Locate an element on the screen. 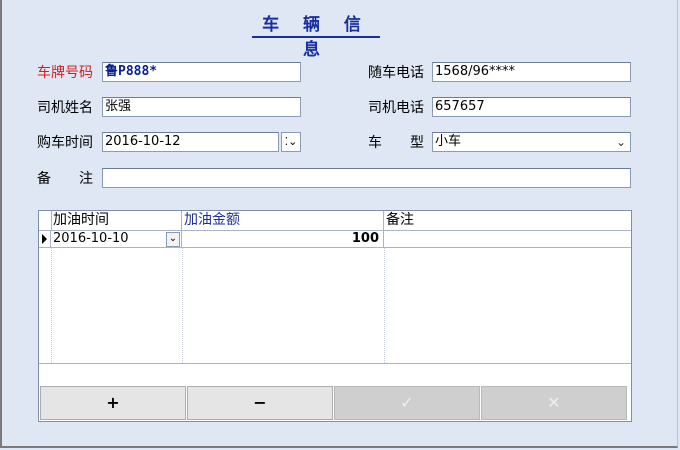 The height and width of the screenshot is (450, 680). current-row-icon is located at coordinates (44, 239).